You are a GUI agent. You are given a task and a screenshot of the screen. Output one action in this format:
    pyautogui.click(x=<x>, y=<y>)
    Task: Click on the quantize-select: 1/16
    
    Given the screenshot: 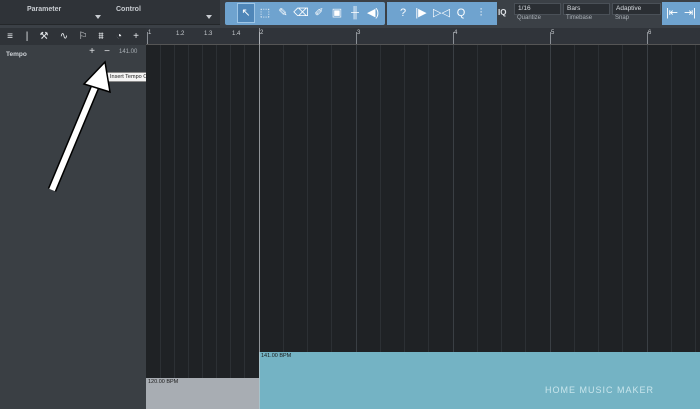 What is the action you would take?
    pyautogui.click(x=537, y=9)
    